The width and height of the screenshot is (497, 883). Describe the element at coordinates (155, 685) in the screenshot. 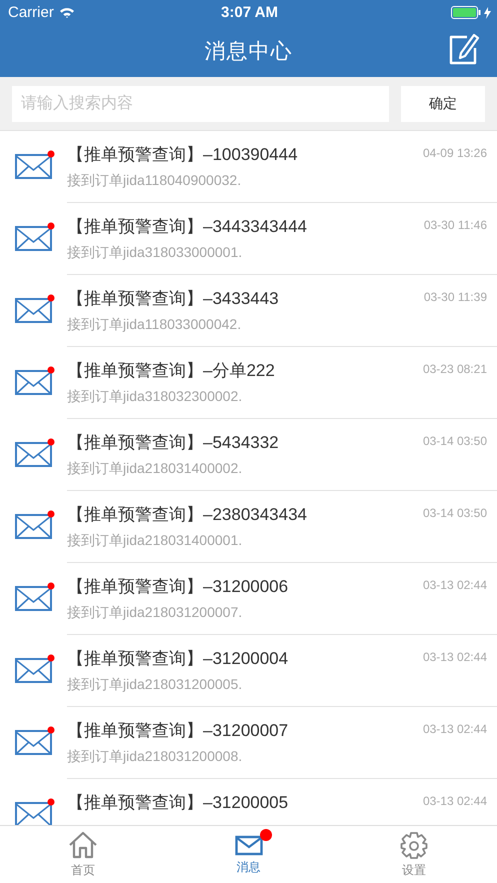

I see `message-preview: 接到订单jida218031200005.` at that location.